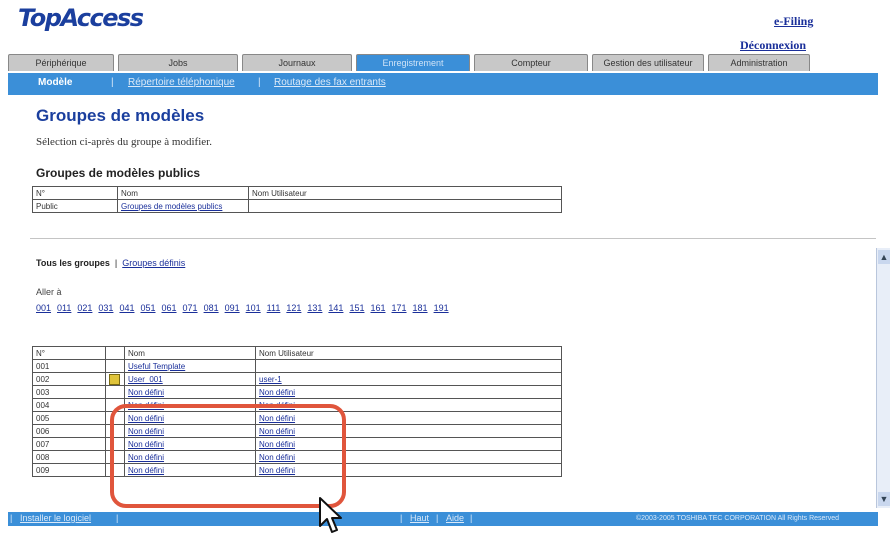 The width and height of the screenshot is (890, 541). Describe the element at coordinates (55, 518) in the screenshot. I see `install-software-link: Installer le logiciel` at that location.